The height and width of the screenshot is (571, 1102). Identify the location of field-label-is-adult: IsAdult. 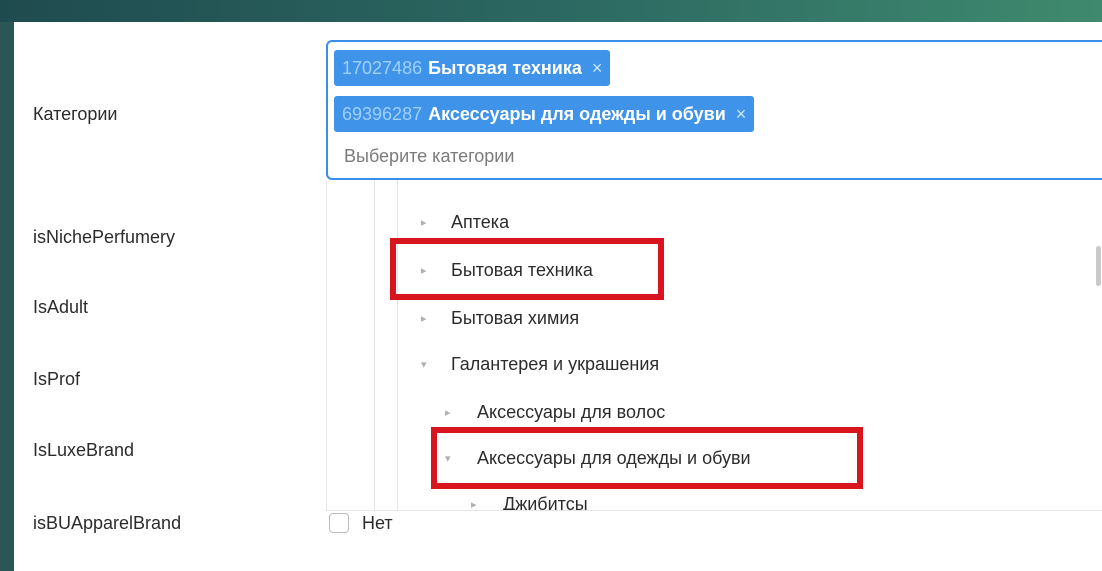
(61, 307).